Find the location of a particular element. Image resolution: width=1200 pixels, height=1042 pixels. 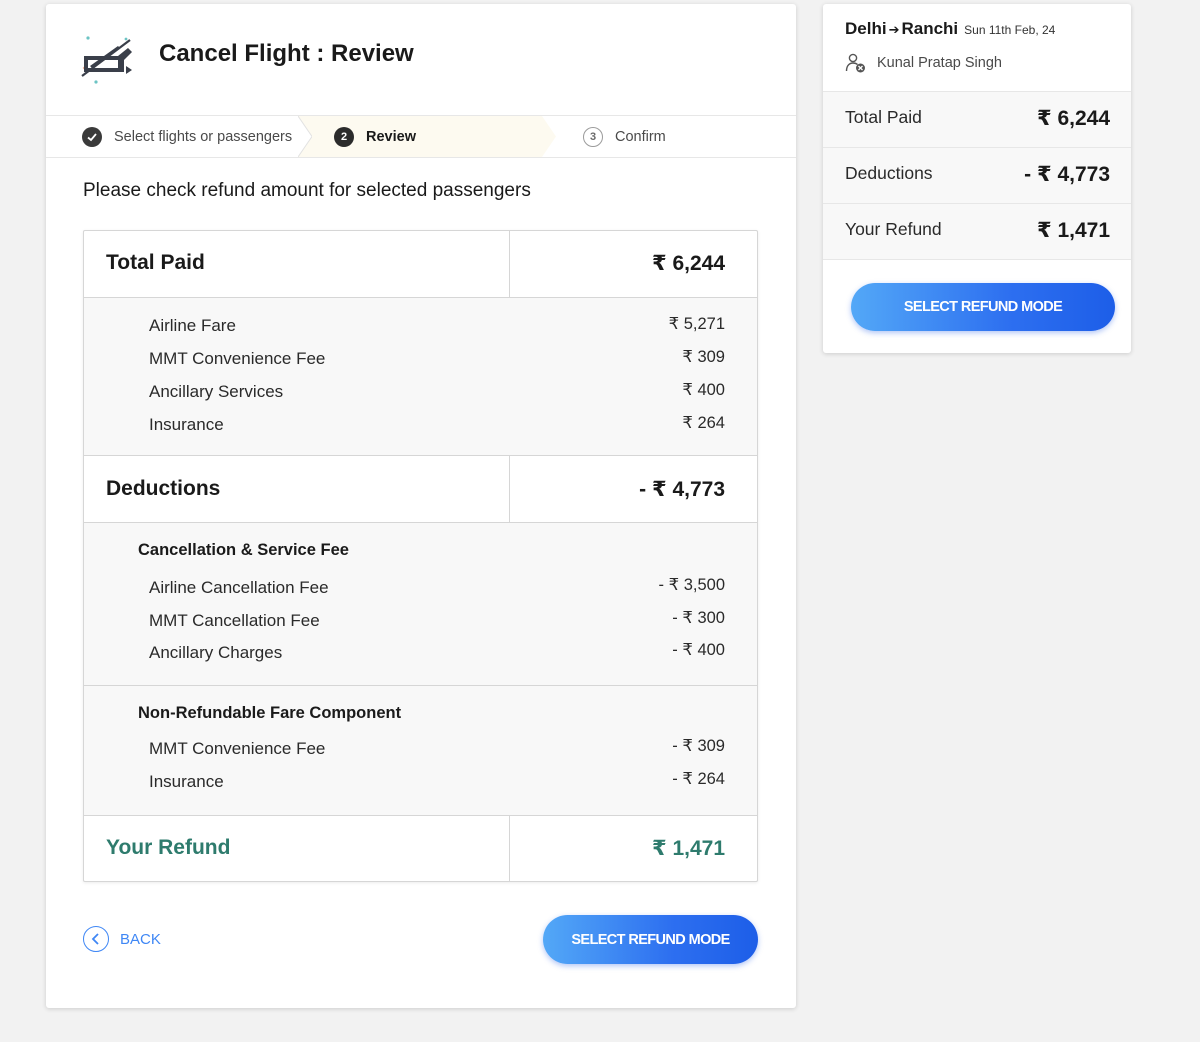

step-confirm: 3 Confirm is located at coordinates (624, 137).